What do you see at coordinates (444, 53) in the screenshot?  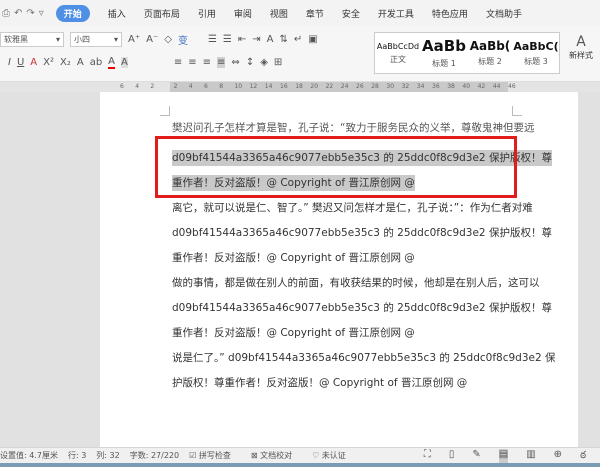 I see `style-heading-1: AaBb 标题 1` at bounding box center [444, 53].